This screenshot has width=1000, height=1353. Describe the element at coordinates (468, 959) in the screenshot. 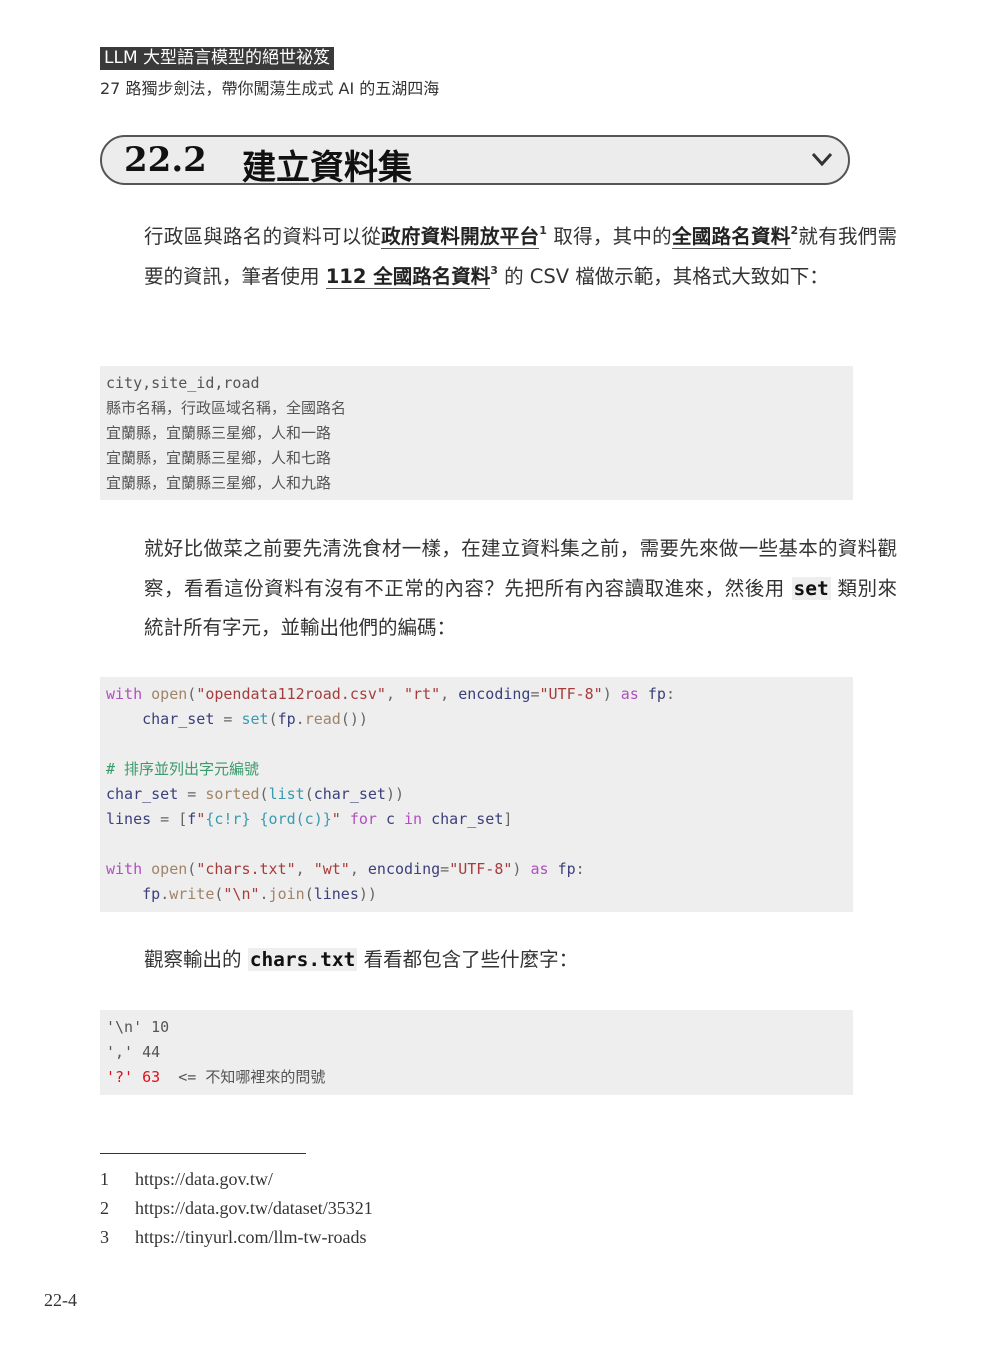

I see `text: 看看都包含了些什麼字：` at that location.